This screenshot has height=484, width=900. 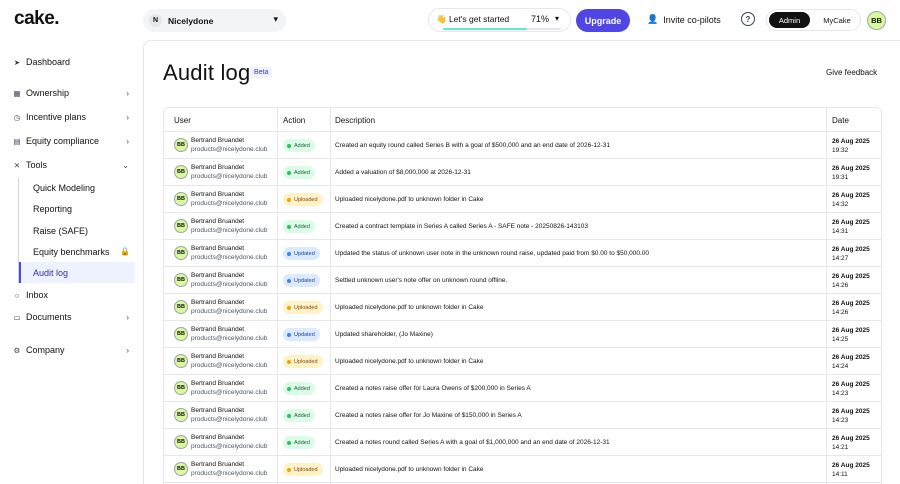 I want to click on sidebar-item-company: ⚙ Company ›, so click(x=72, y=350).